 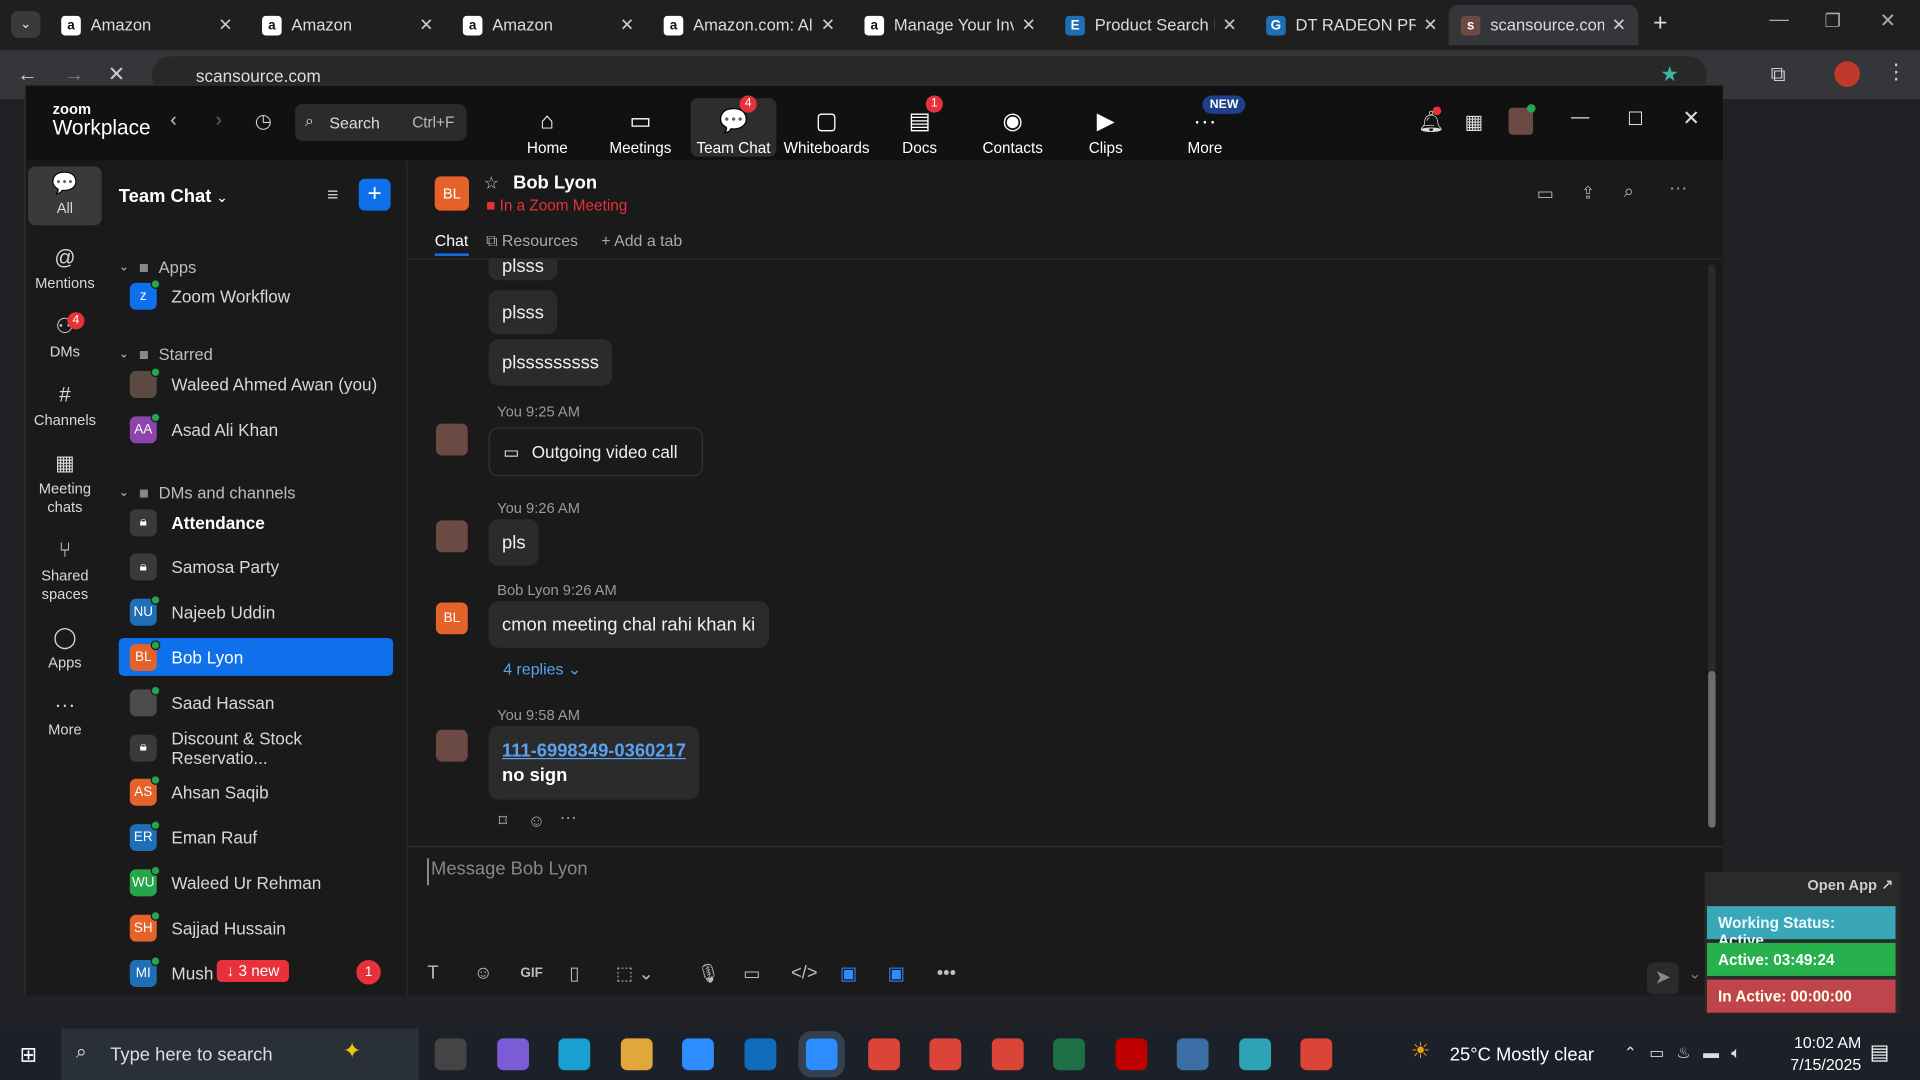 What do you see at coordinates (173, 196) in the screenshot?
I see `team-chat-title: Team Chat ⌄` at bounding box center [173, 196].